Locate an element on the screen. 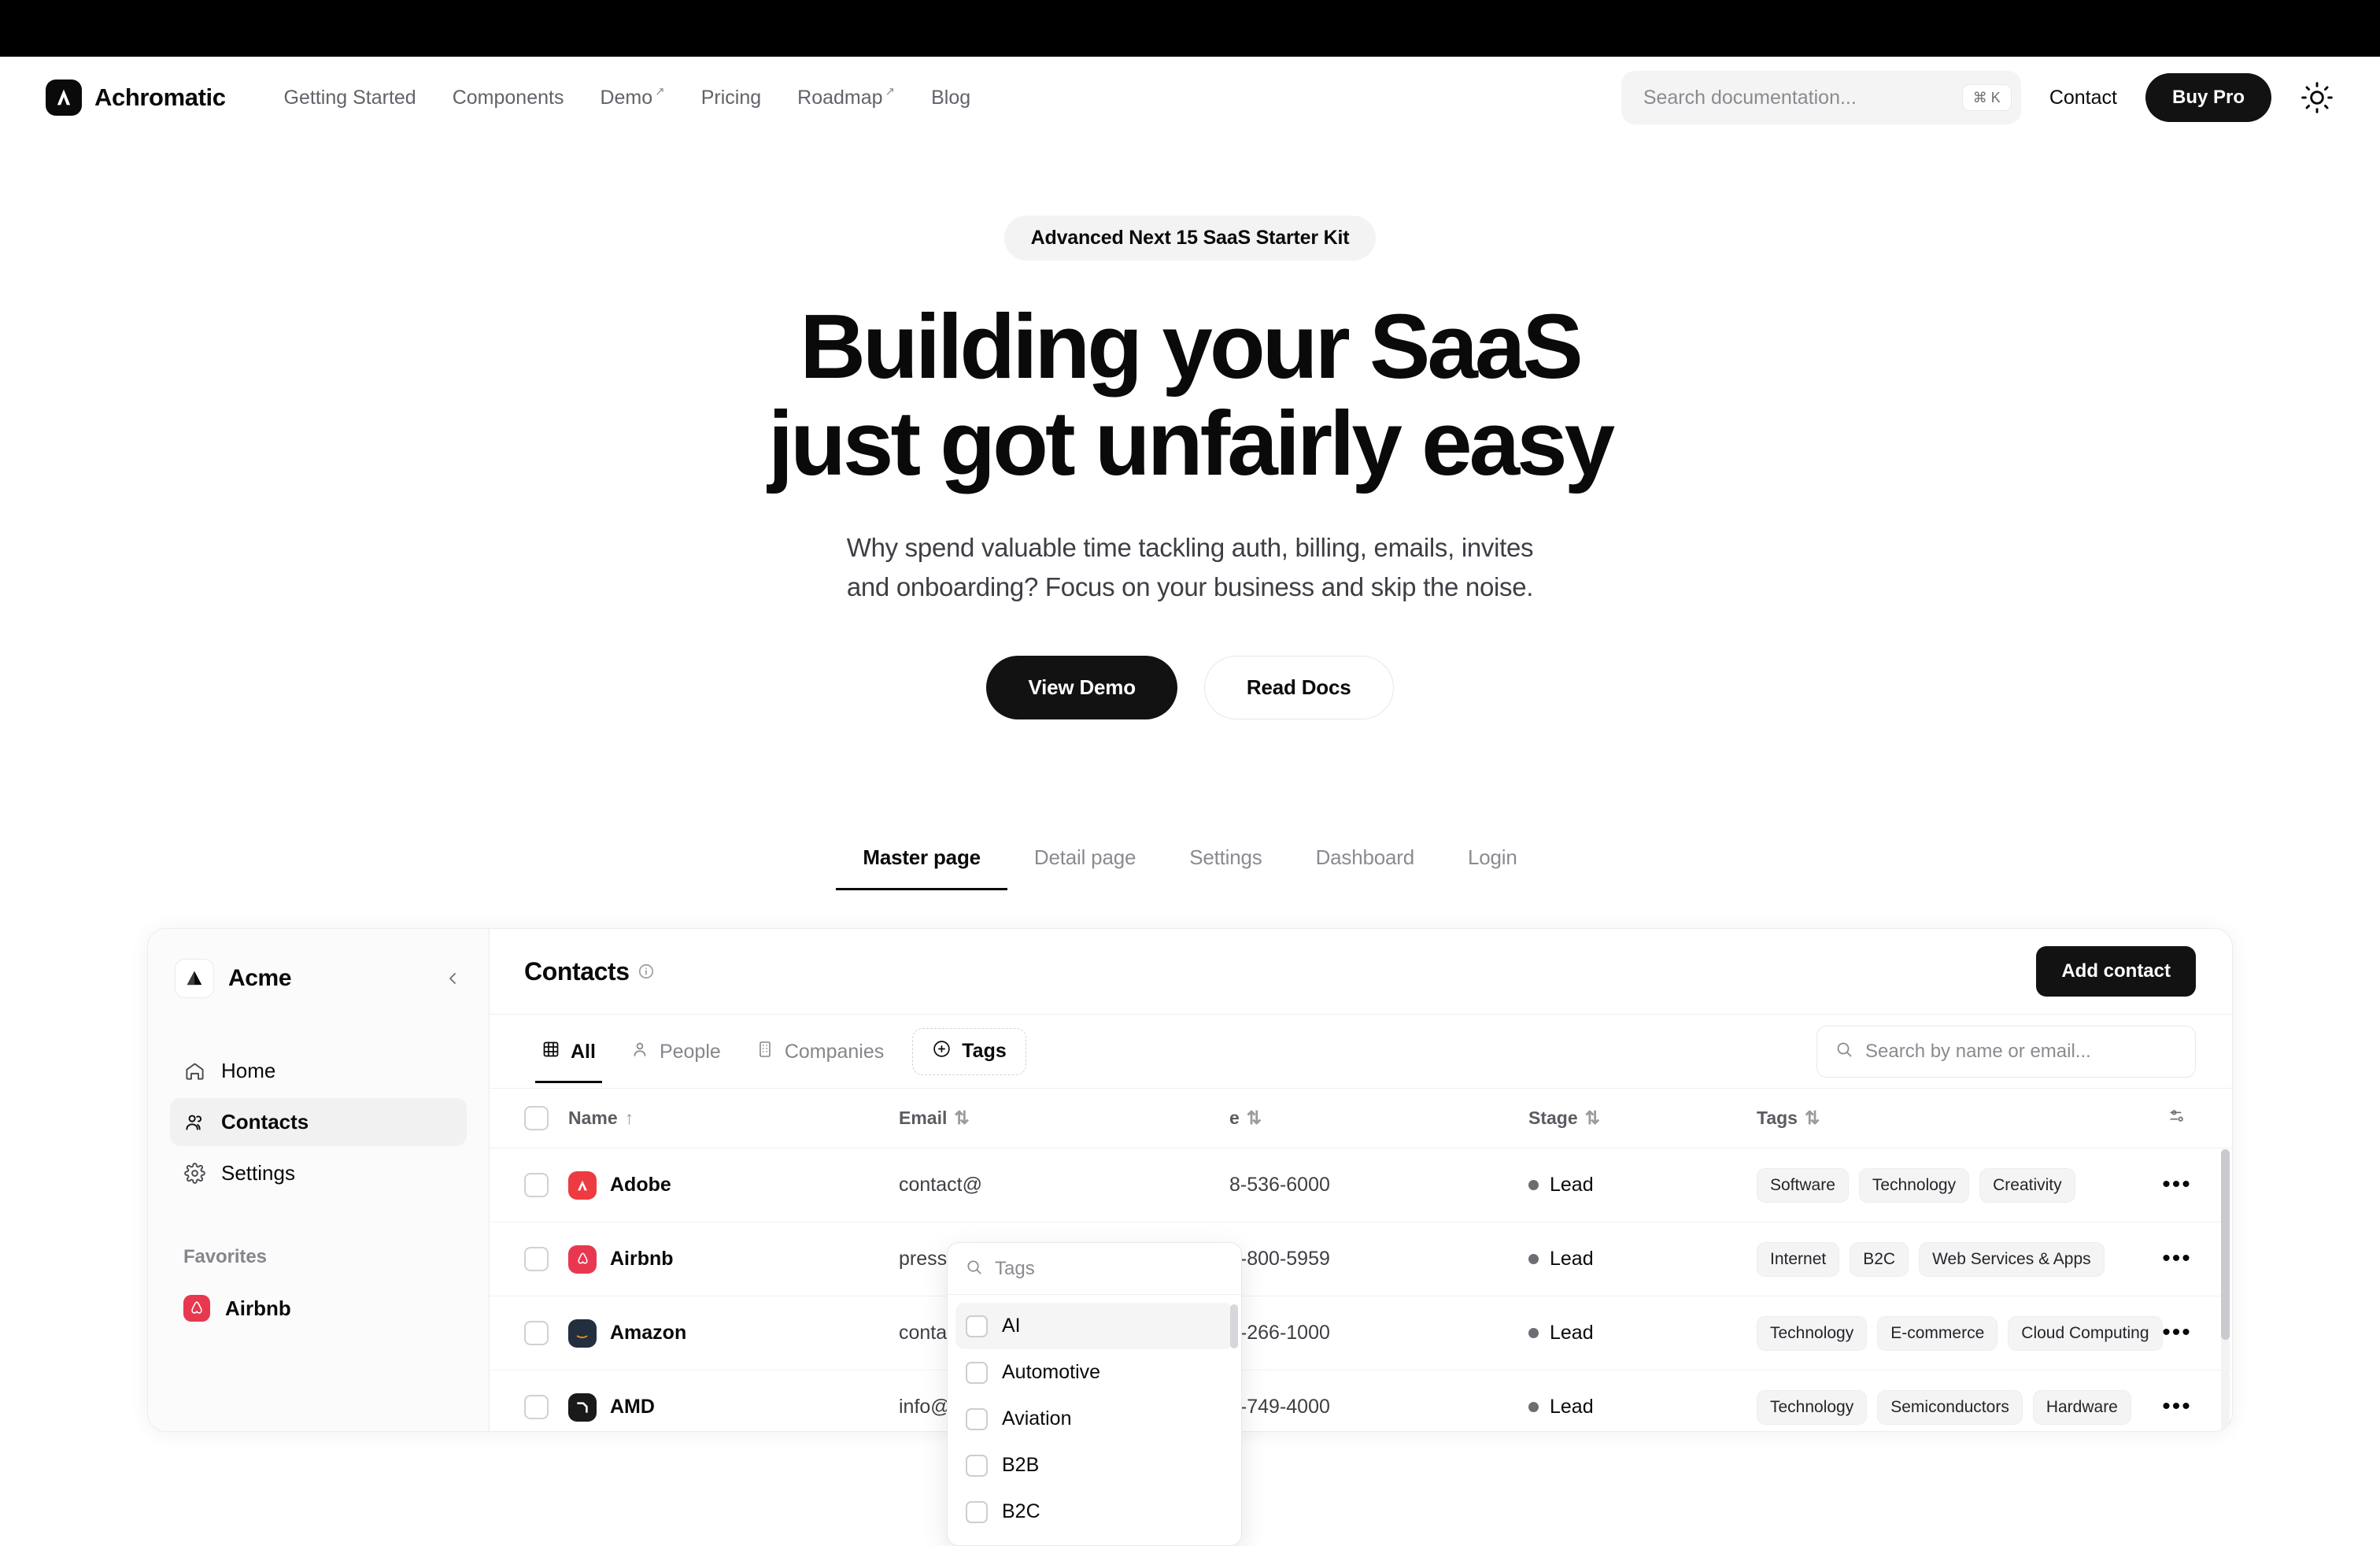  tag-badge: B2C is located at coordinates (1879, 1259).